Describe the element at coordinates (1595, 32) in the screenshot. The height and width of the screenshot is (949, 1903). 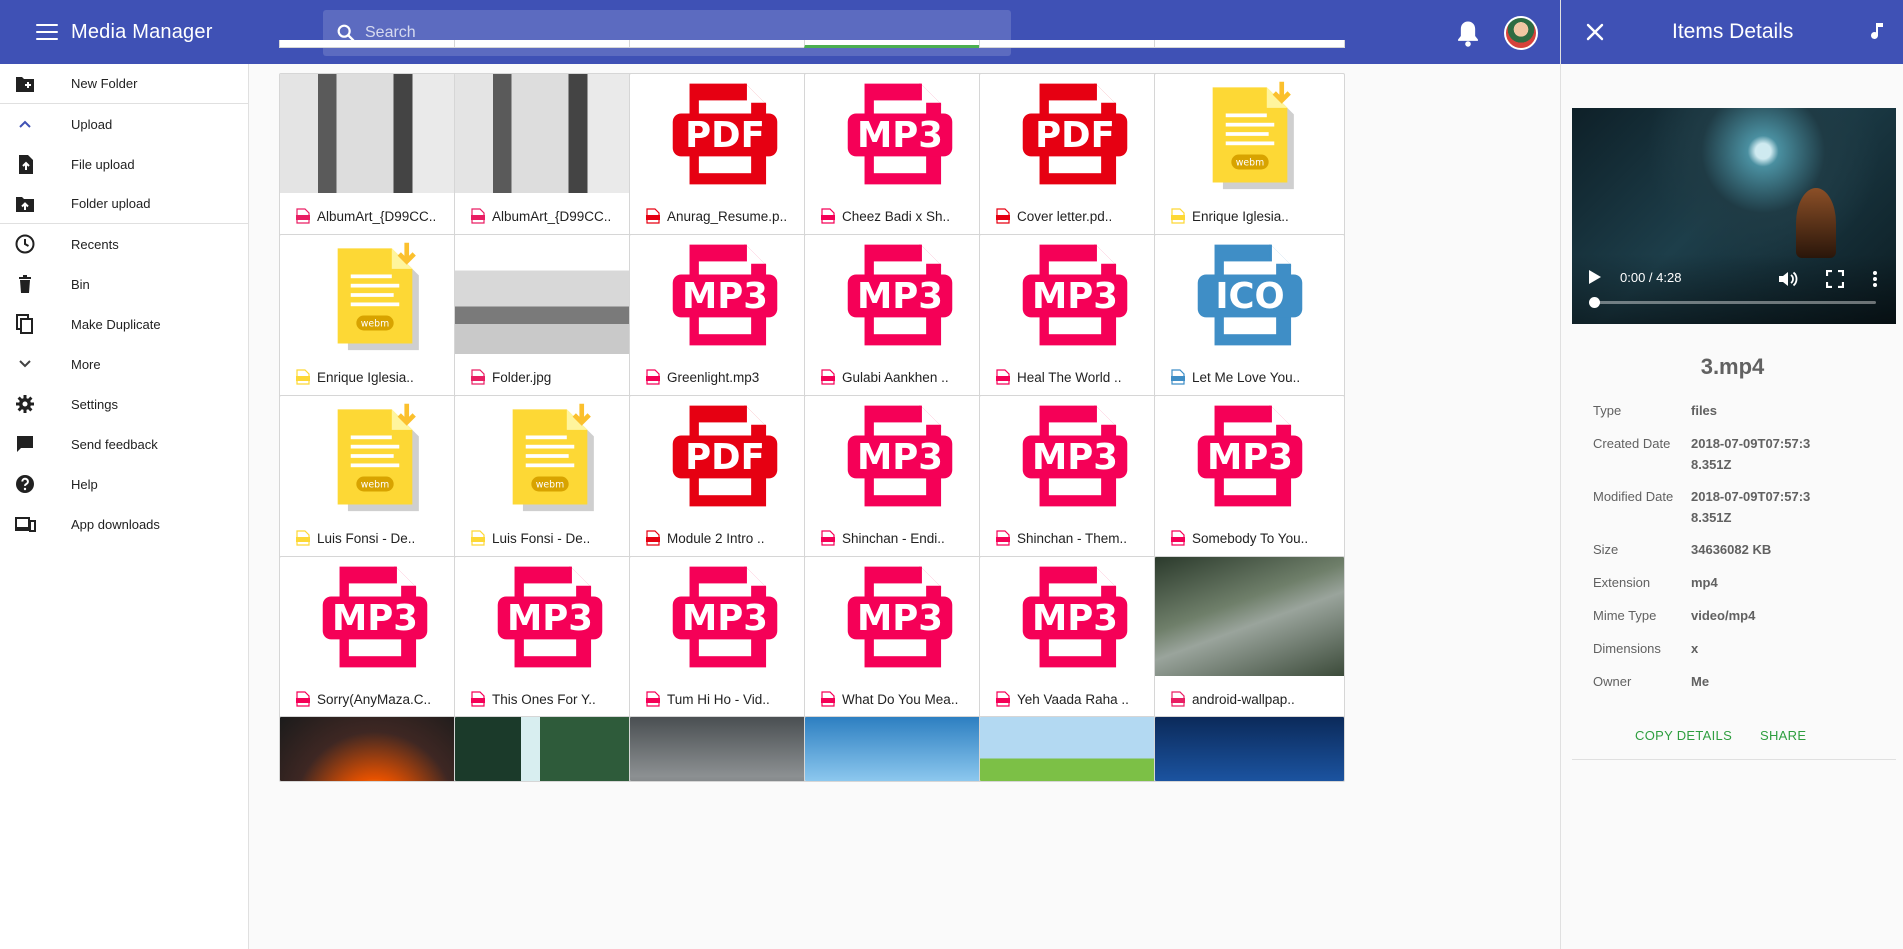
I see `close-icon` at that location.